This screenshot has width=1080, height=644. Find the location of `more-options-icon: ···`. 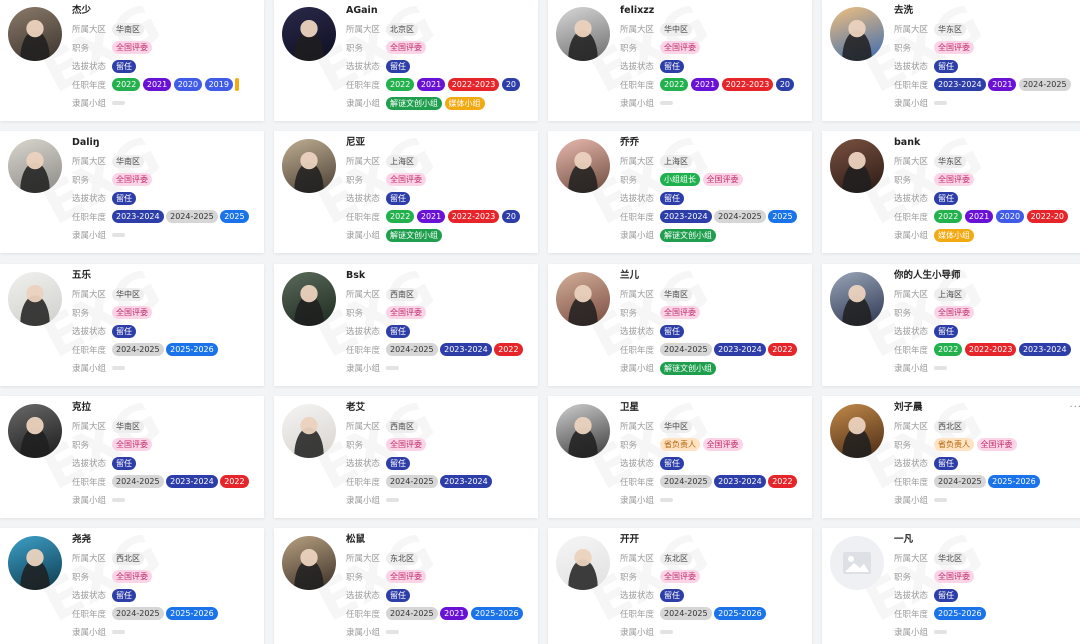

more-options-icon: ··· is located at coordinates (1074, 407).